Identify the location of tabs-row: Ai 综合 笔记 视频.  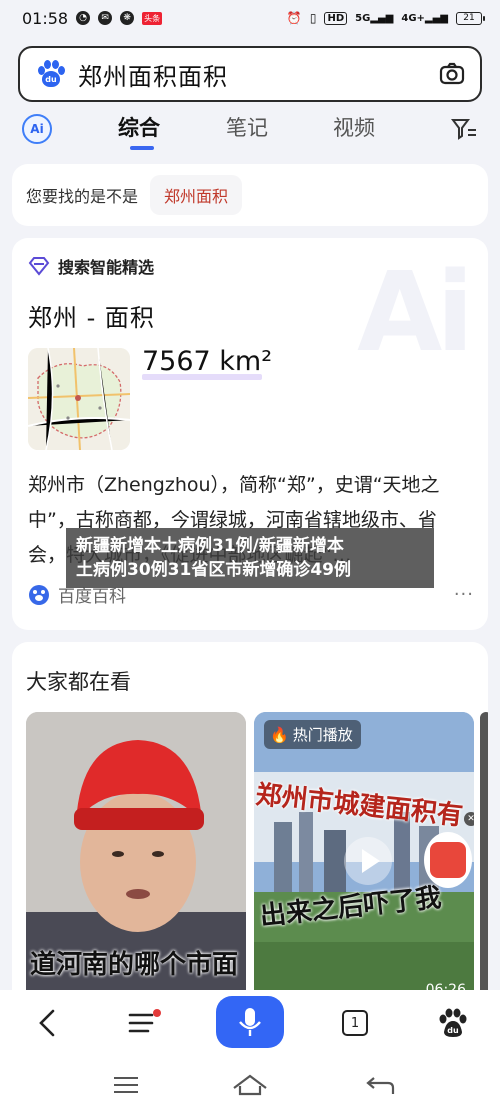
(250, 129).